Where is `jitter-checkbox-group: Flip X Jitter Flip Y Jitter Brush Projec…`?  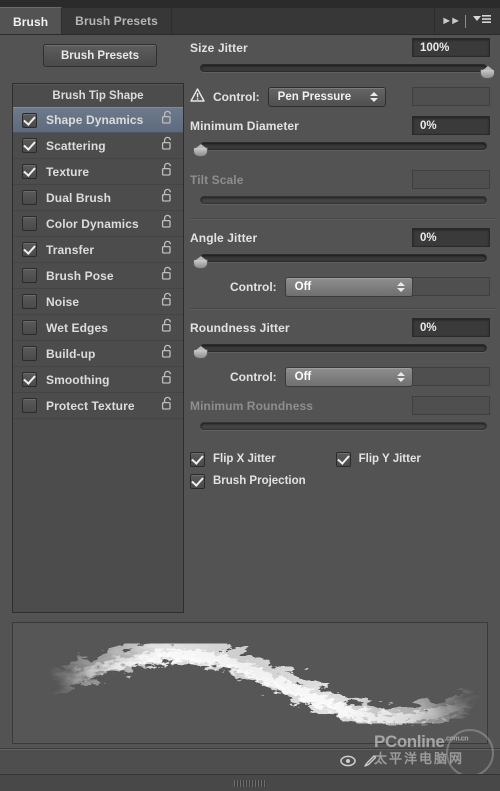 jitter-checkbox-group: Flip X Jitter Flip Y Jitter Brush Projec… is located at coordinates (342, 470).